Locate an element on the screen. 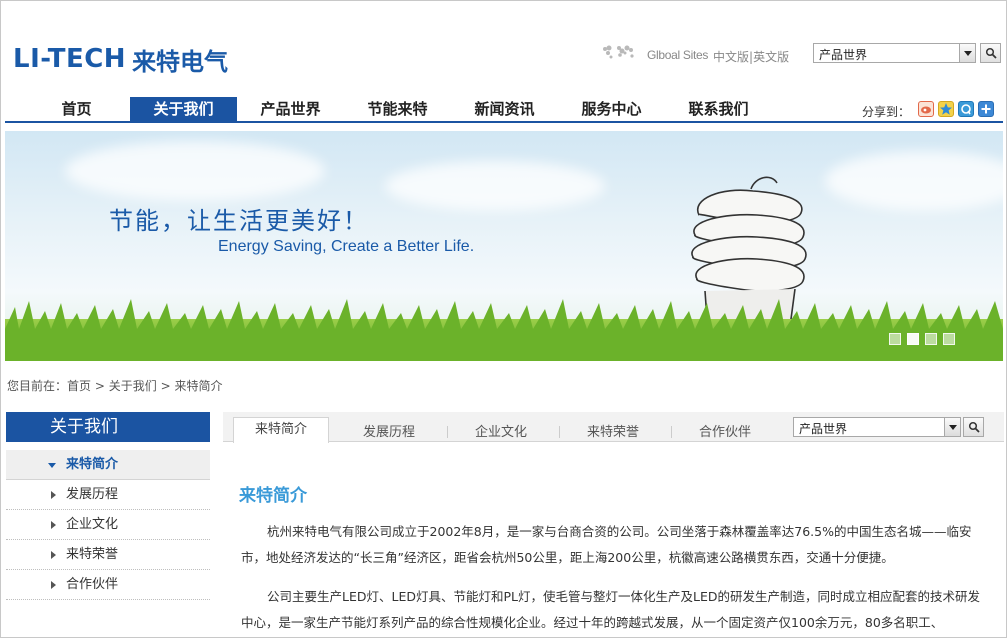 Image resolution: width=1007 pixels, height=638 pixels. logo-english: LI-TECH is located at coordinates (70, 59).